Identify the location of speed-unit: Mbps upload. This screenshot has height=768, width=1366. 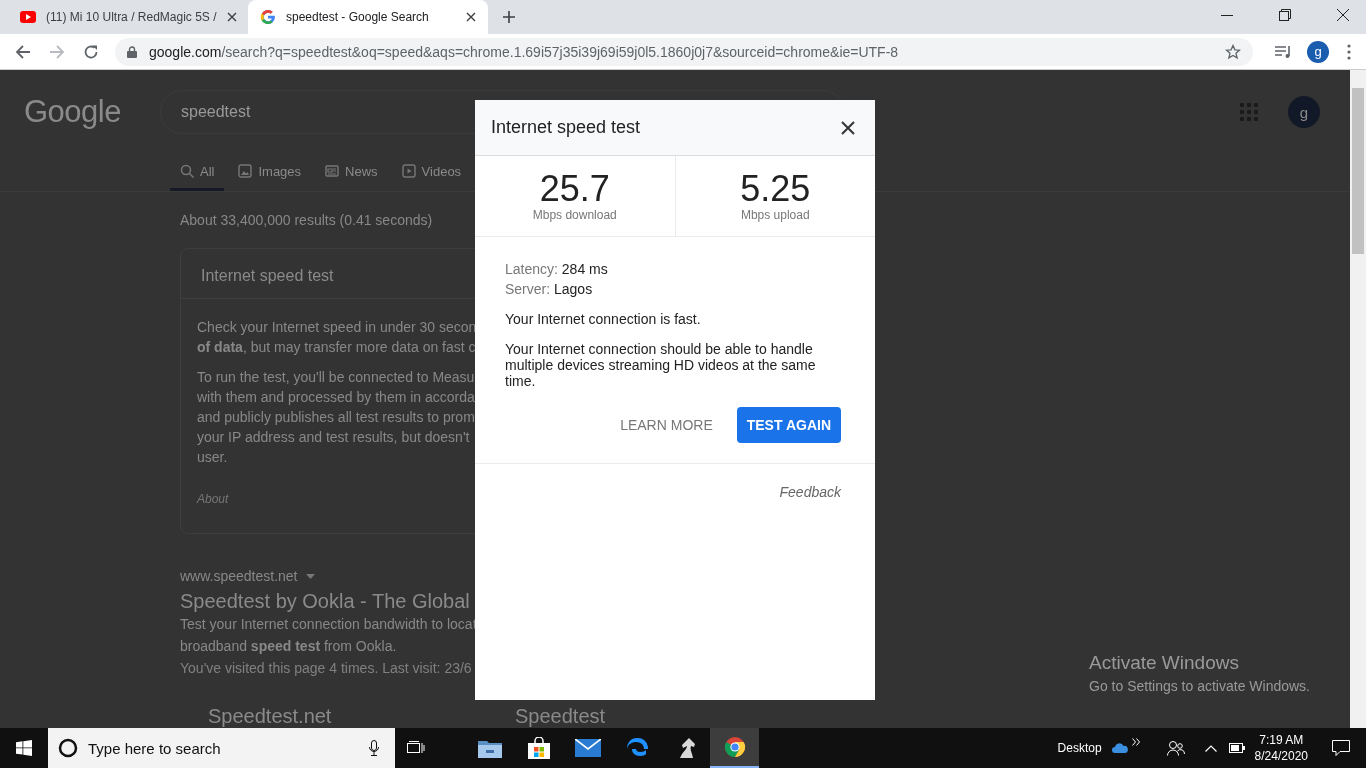
(775, 215).